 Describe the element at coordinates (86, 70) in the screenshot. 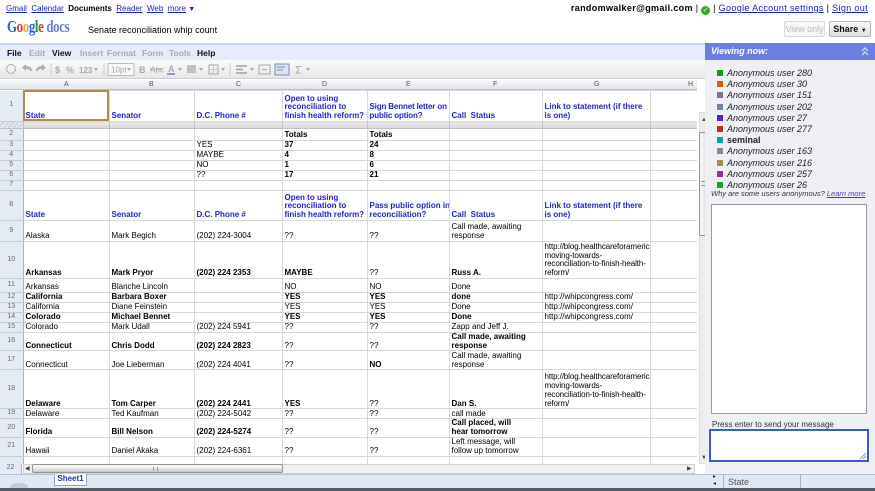

I see `svg-text: 123` at that location.